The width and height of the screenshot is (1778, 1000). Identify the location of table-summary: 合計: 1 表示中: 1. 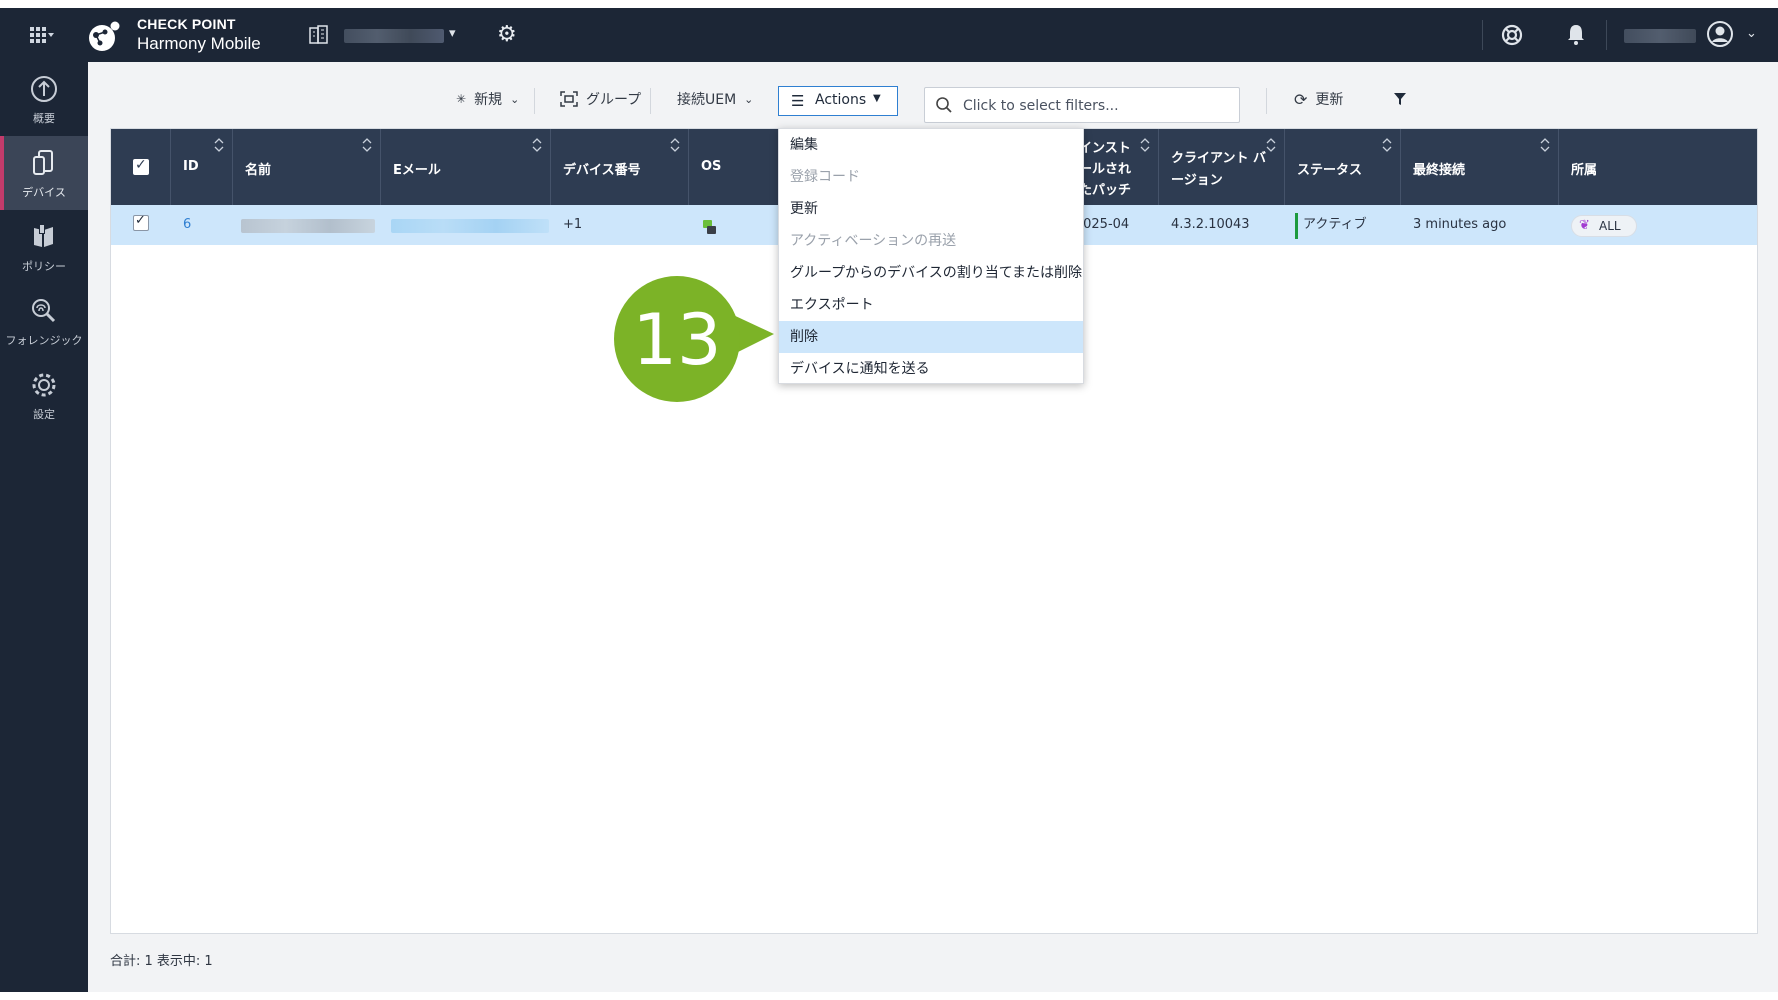
(161, 961).